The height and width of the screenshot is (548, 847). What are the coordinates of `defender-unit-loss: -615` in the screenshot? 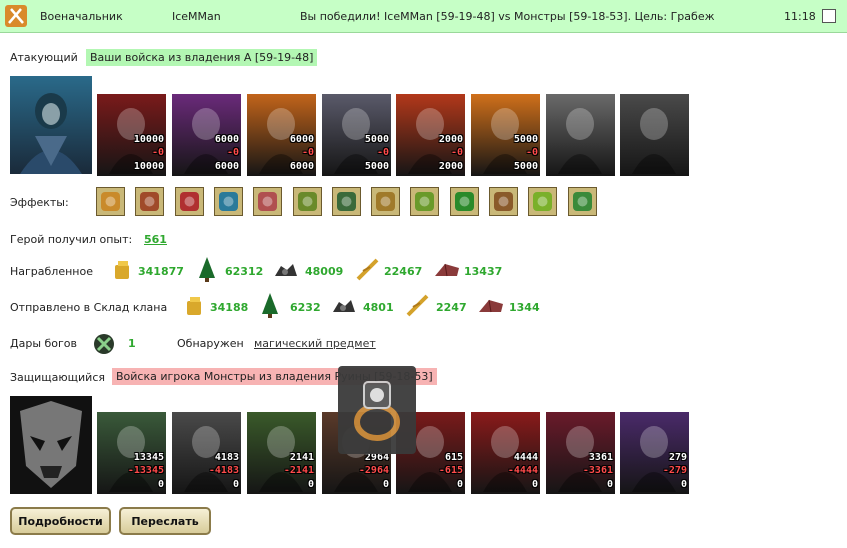 It's located at (450, 470).